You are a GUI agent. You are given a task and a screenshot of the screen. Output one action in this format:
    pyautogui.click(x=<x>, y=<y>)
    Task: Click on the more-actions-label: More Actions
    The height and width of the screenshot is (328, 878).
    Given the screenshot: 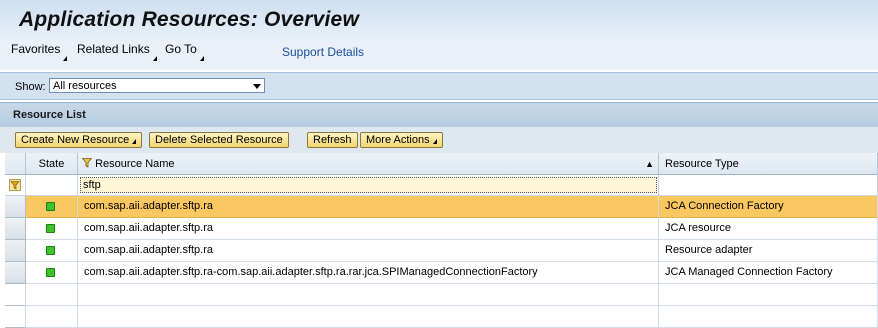 What is the action you would take?
    pyautogui.click(x=398, y=140)
    